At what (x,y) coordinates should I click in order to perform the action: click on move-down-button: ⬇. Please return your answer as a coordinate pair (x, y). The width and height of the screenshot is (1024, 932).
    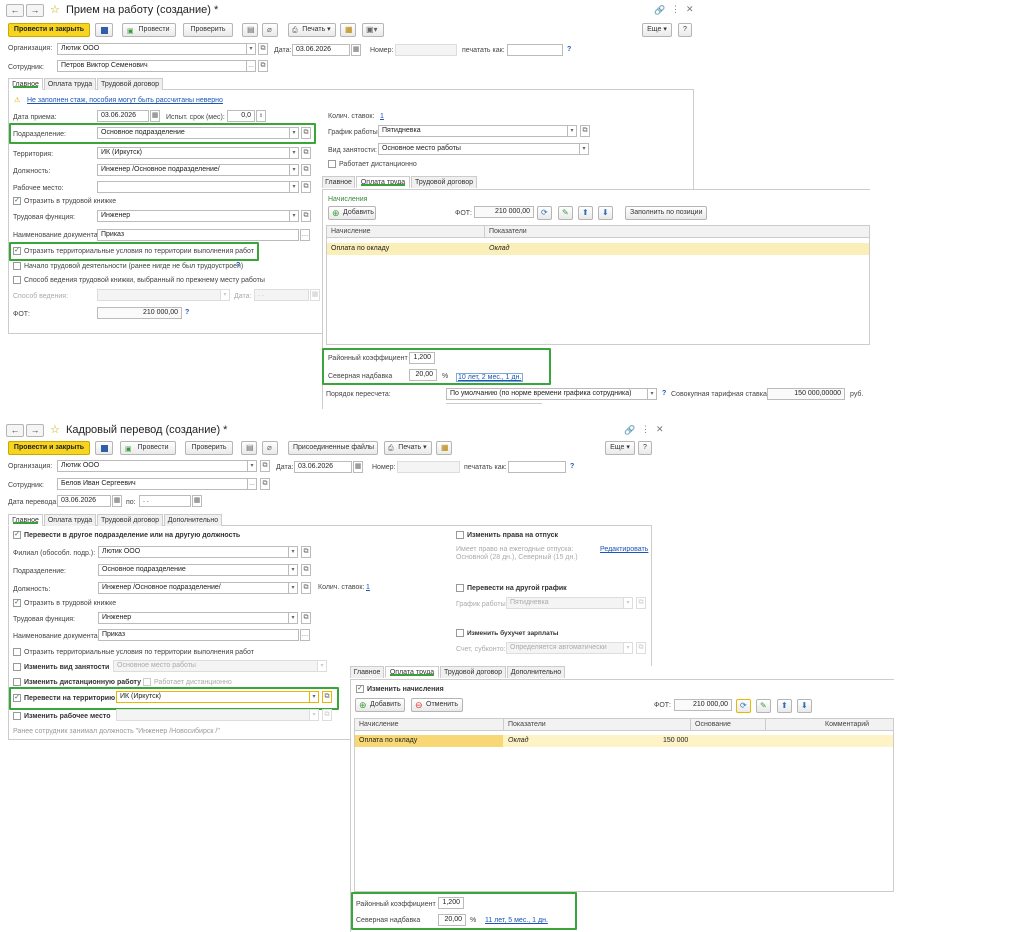
    Looking at the image, I should click on (605, 213).